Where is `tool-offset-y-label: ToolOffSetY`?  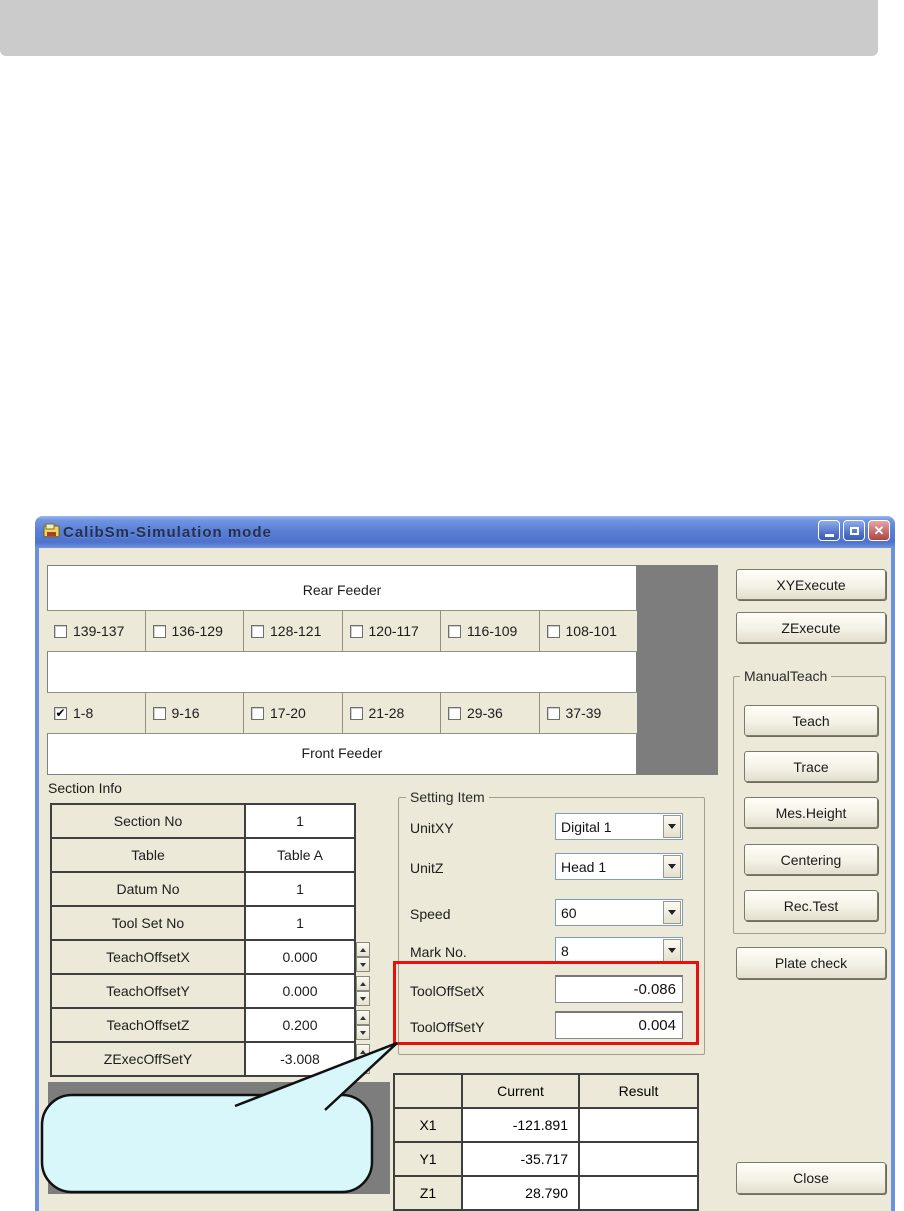 tool-offset-y-label: ToolOffSetY is located at coordinates (447, 1027).